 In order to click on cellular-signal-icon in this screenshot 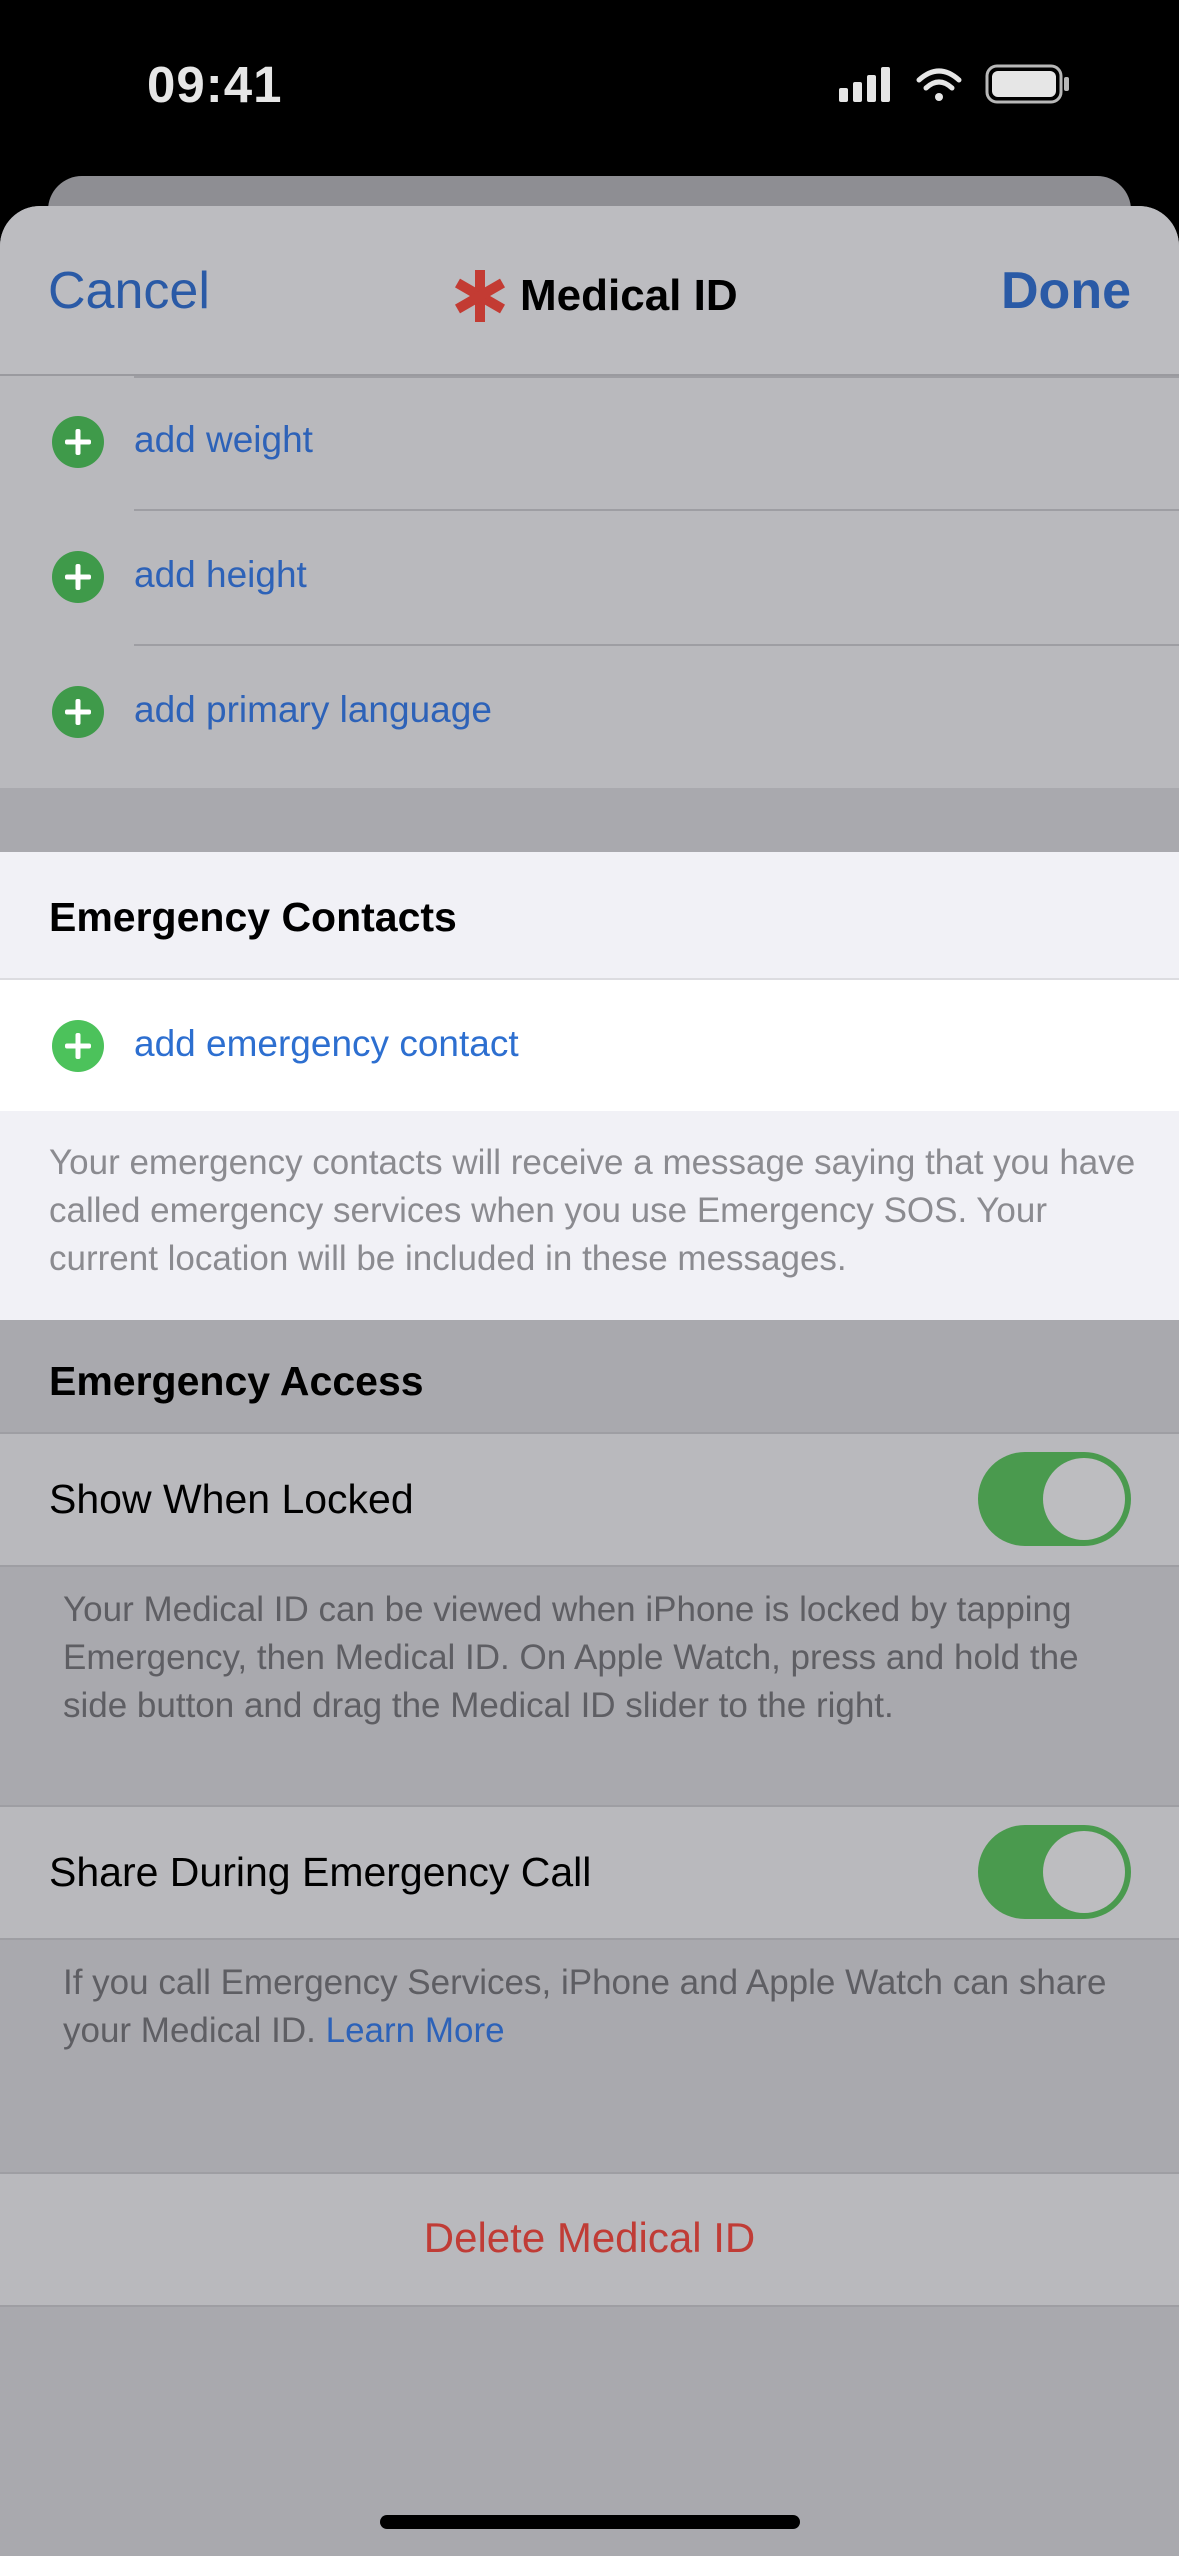, I will do `click(864, 84)`.